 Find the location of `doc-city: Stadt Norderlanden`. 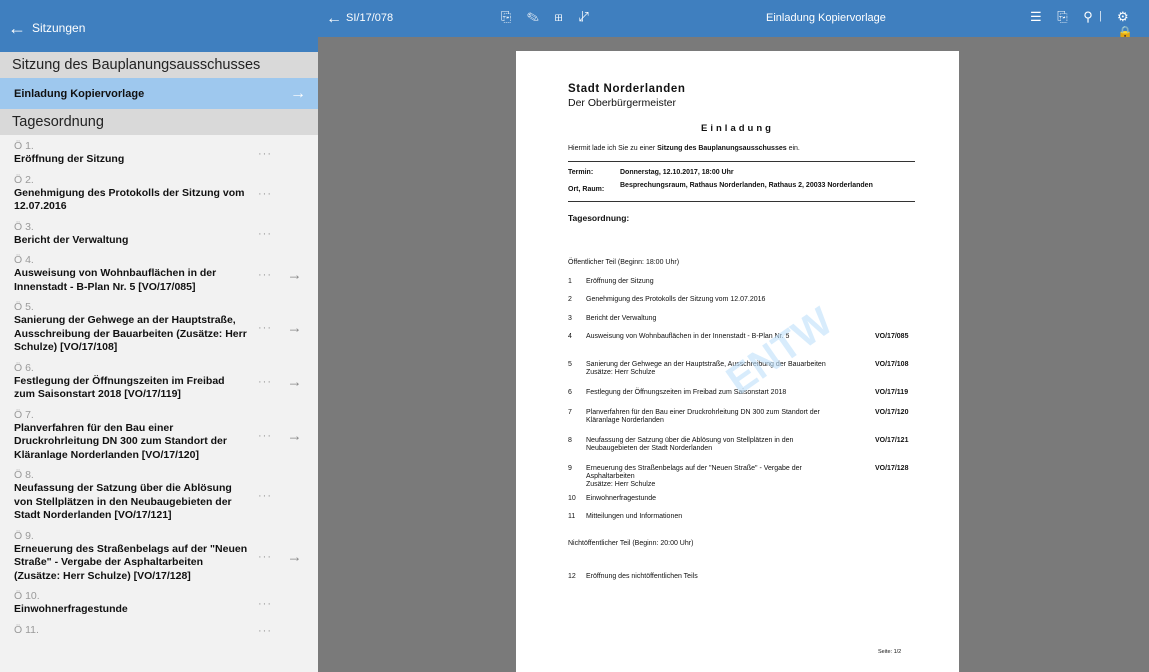

doc-city: Stadt Norderlanden is located at coordinates (627, 89).